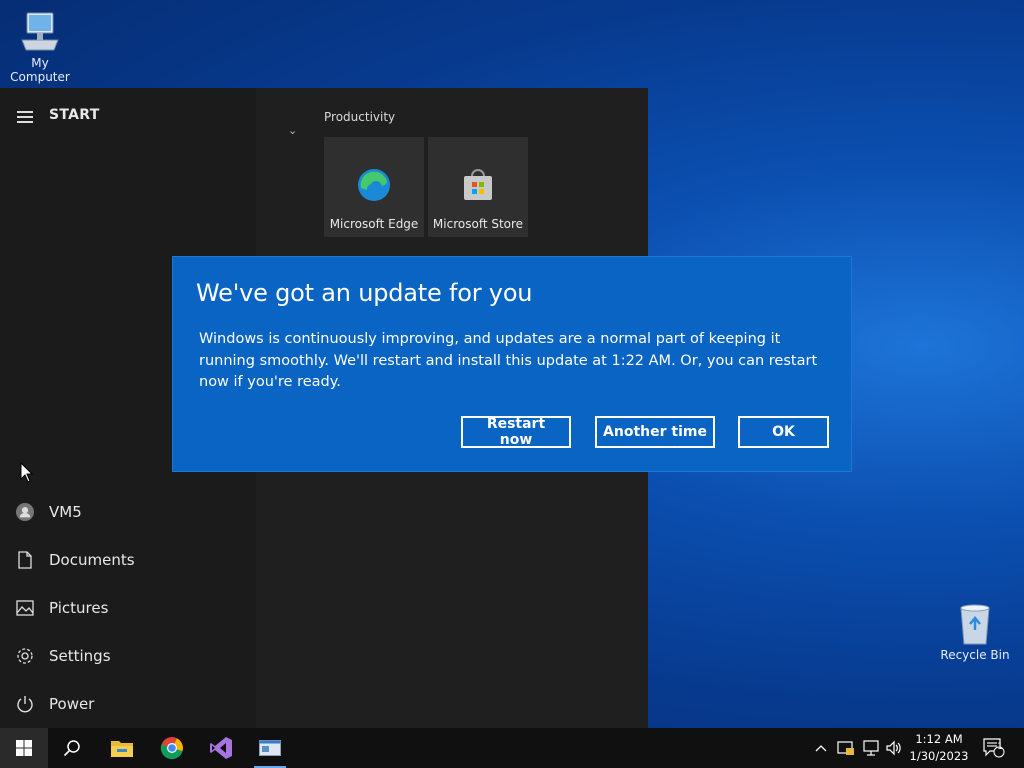 This screenshot has width=1024, height=768. I want to click on edge-icon, so click(374, 185).